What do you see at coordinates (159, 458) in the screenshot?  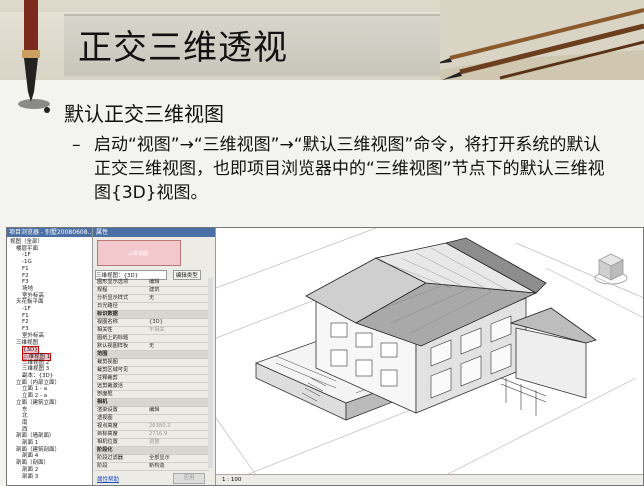 I see `property-value: 全部显示` at bounding box center [159, 458].